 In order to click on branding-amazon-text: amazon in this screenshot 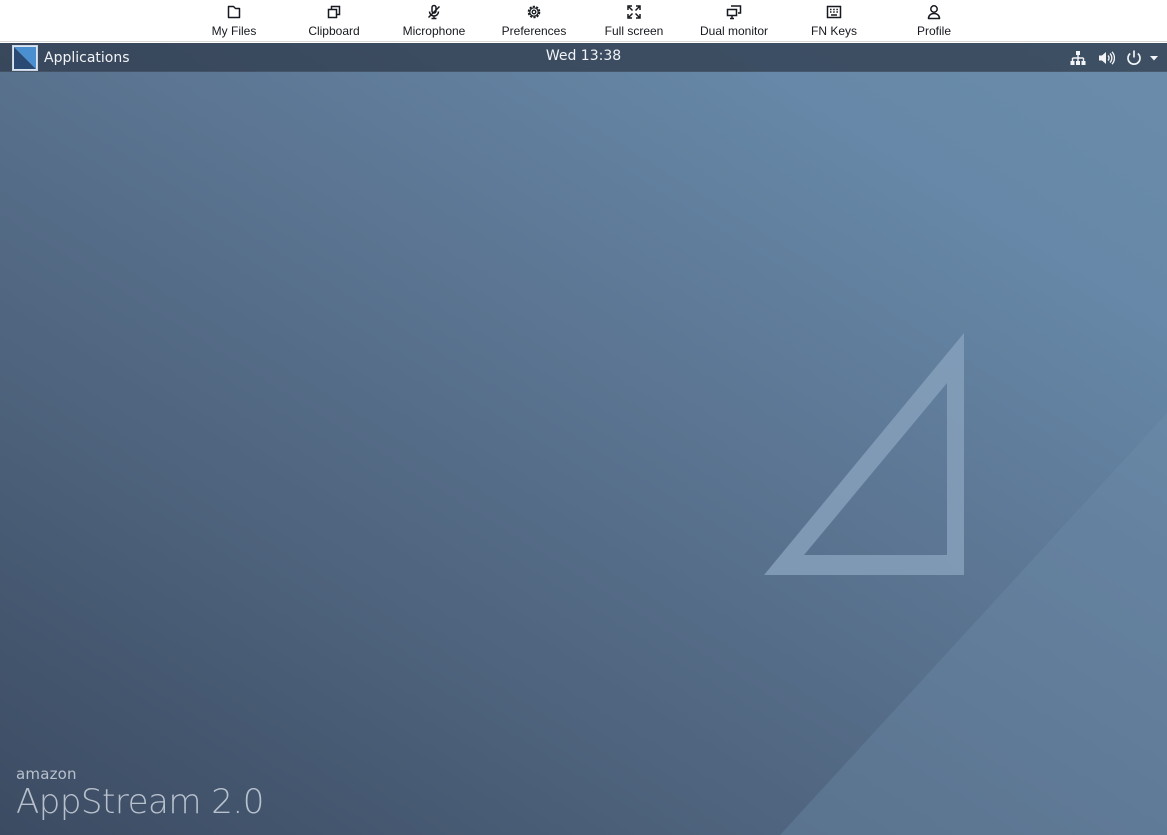, I will do `click(46, 774)`.